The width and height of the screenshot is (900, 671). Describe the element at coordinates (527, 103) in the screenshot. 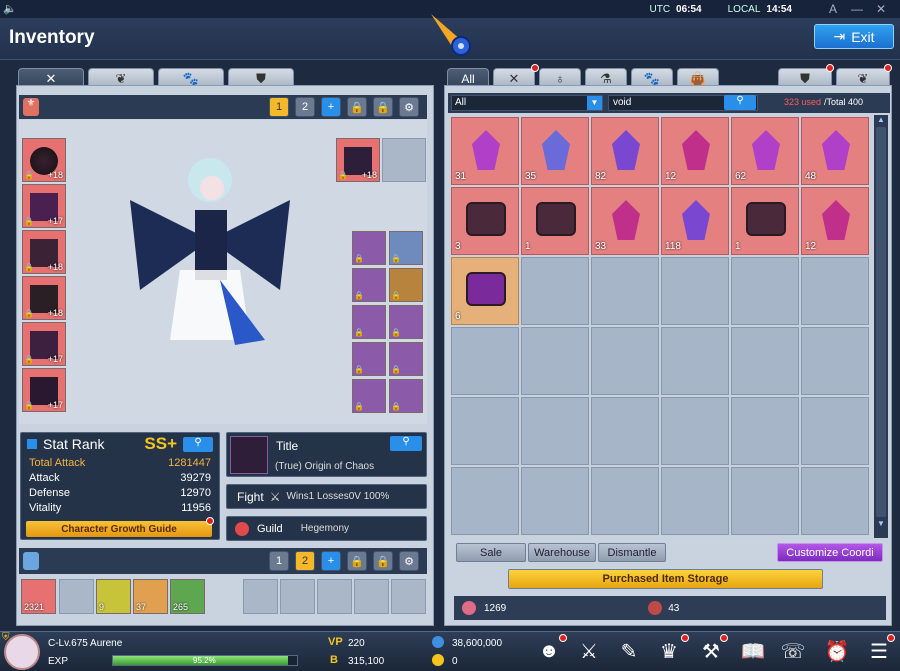

I see `category-select: All ▼` at that location.